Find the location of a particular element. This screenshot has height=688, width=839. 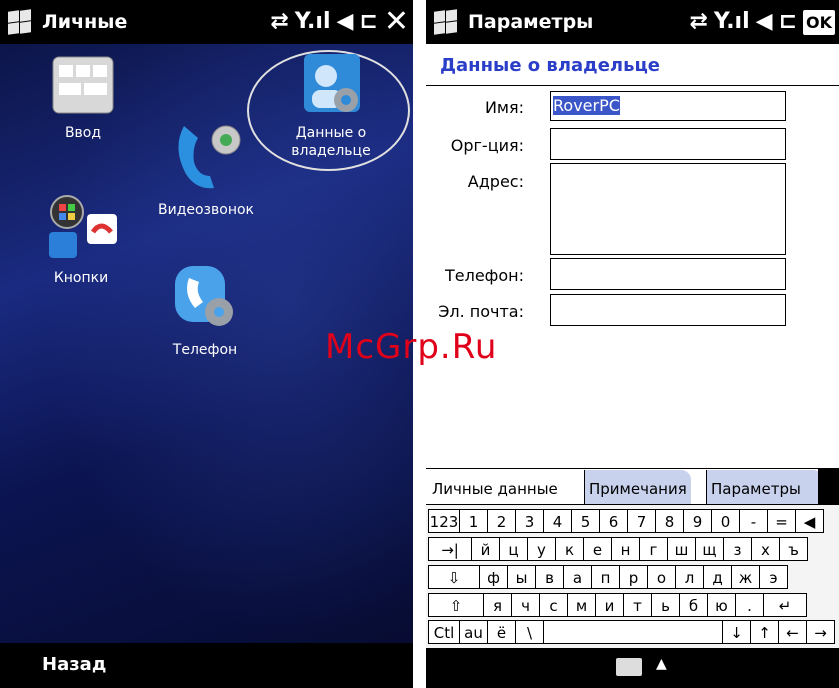

keyboard-key: ◀ is located at coordinates (809, 521).